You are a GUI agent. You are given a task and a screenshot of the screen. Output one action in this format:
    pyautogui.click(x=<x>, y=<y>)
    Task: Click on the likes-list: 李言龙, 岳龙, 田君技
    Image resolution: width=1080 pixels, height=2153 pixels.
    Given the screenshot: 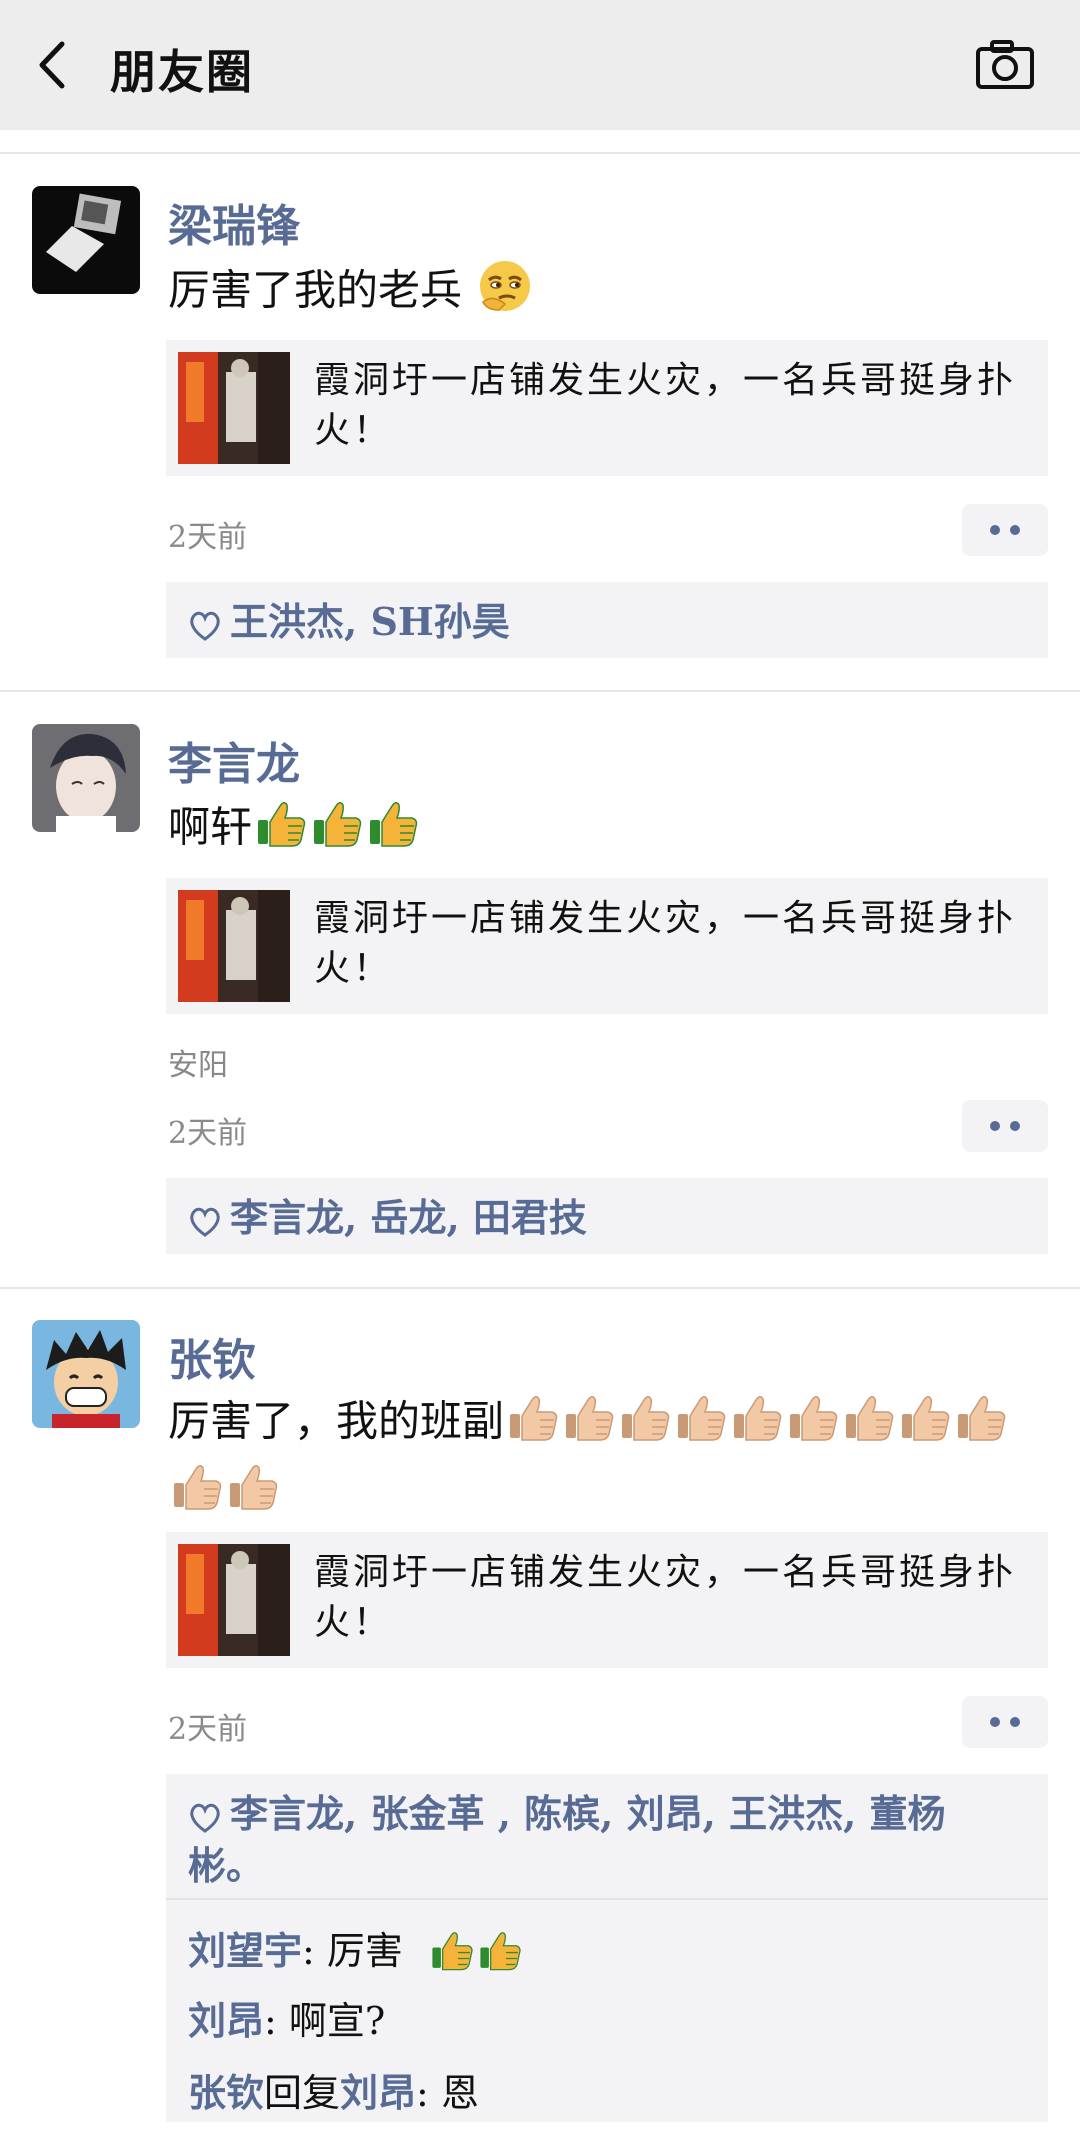 What is the action you would take?
    pyautogui.click(x=608, y=1218)
    